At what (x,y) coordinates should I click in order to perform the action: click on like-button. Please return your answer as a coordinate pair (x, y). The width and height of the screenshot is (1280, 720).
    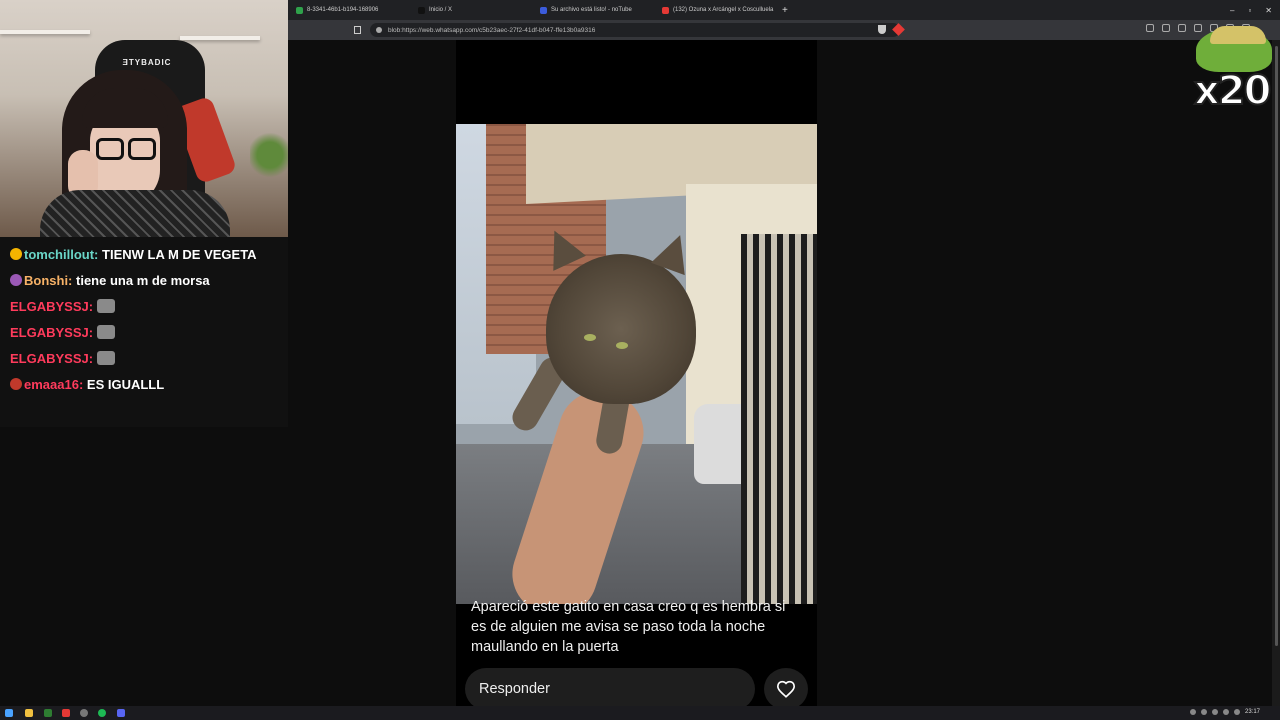
    Looking at the image, I should click on (786, 689).